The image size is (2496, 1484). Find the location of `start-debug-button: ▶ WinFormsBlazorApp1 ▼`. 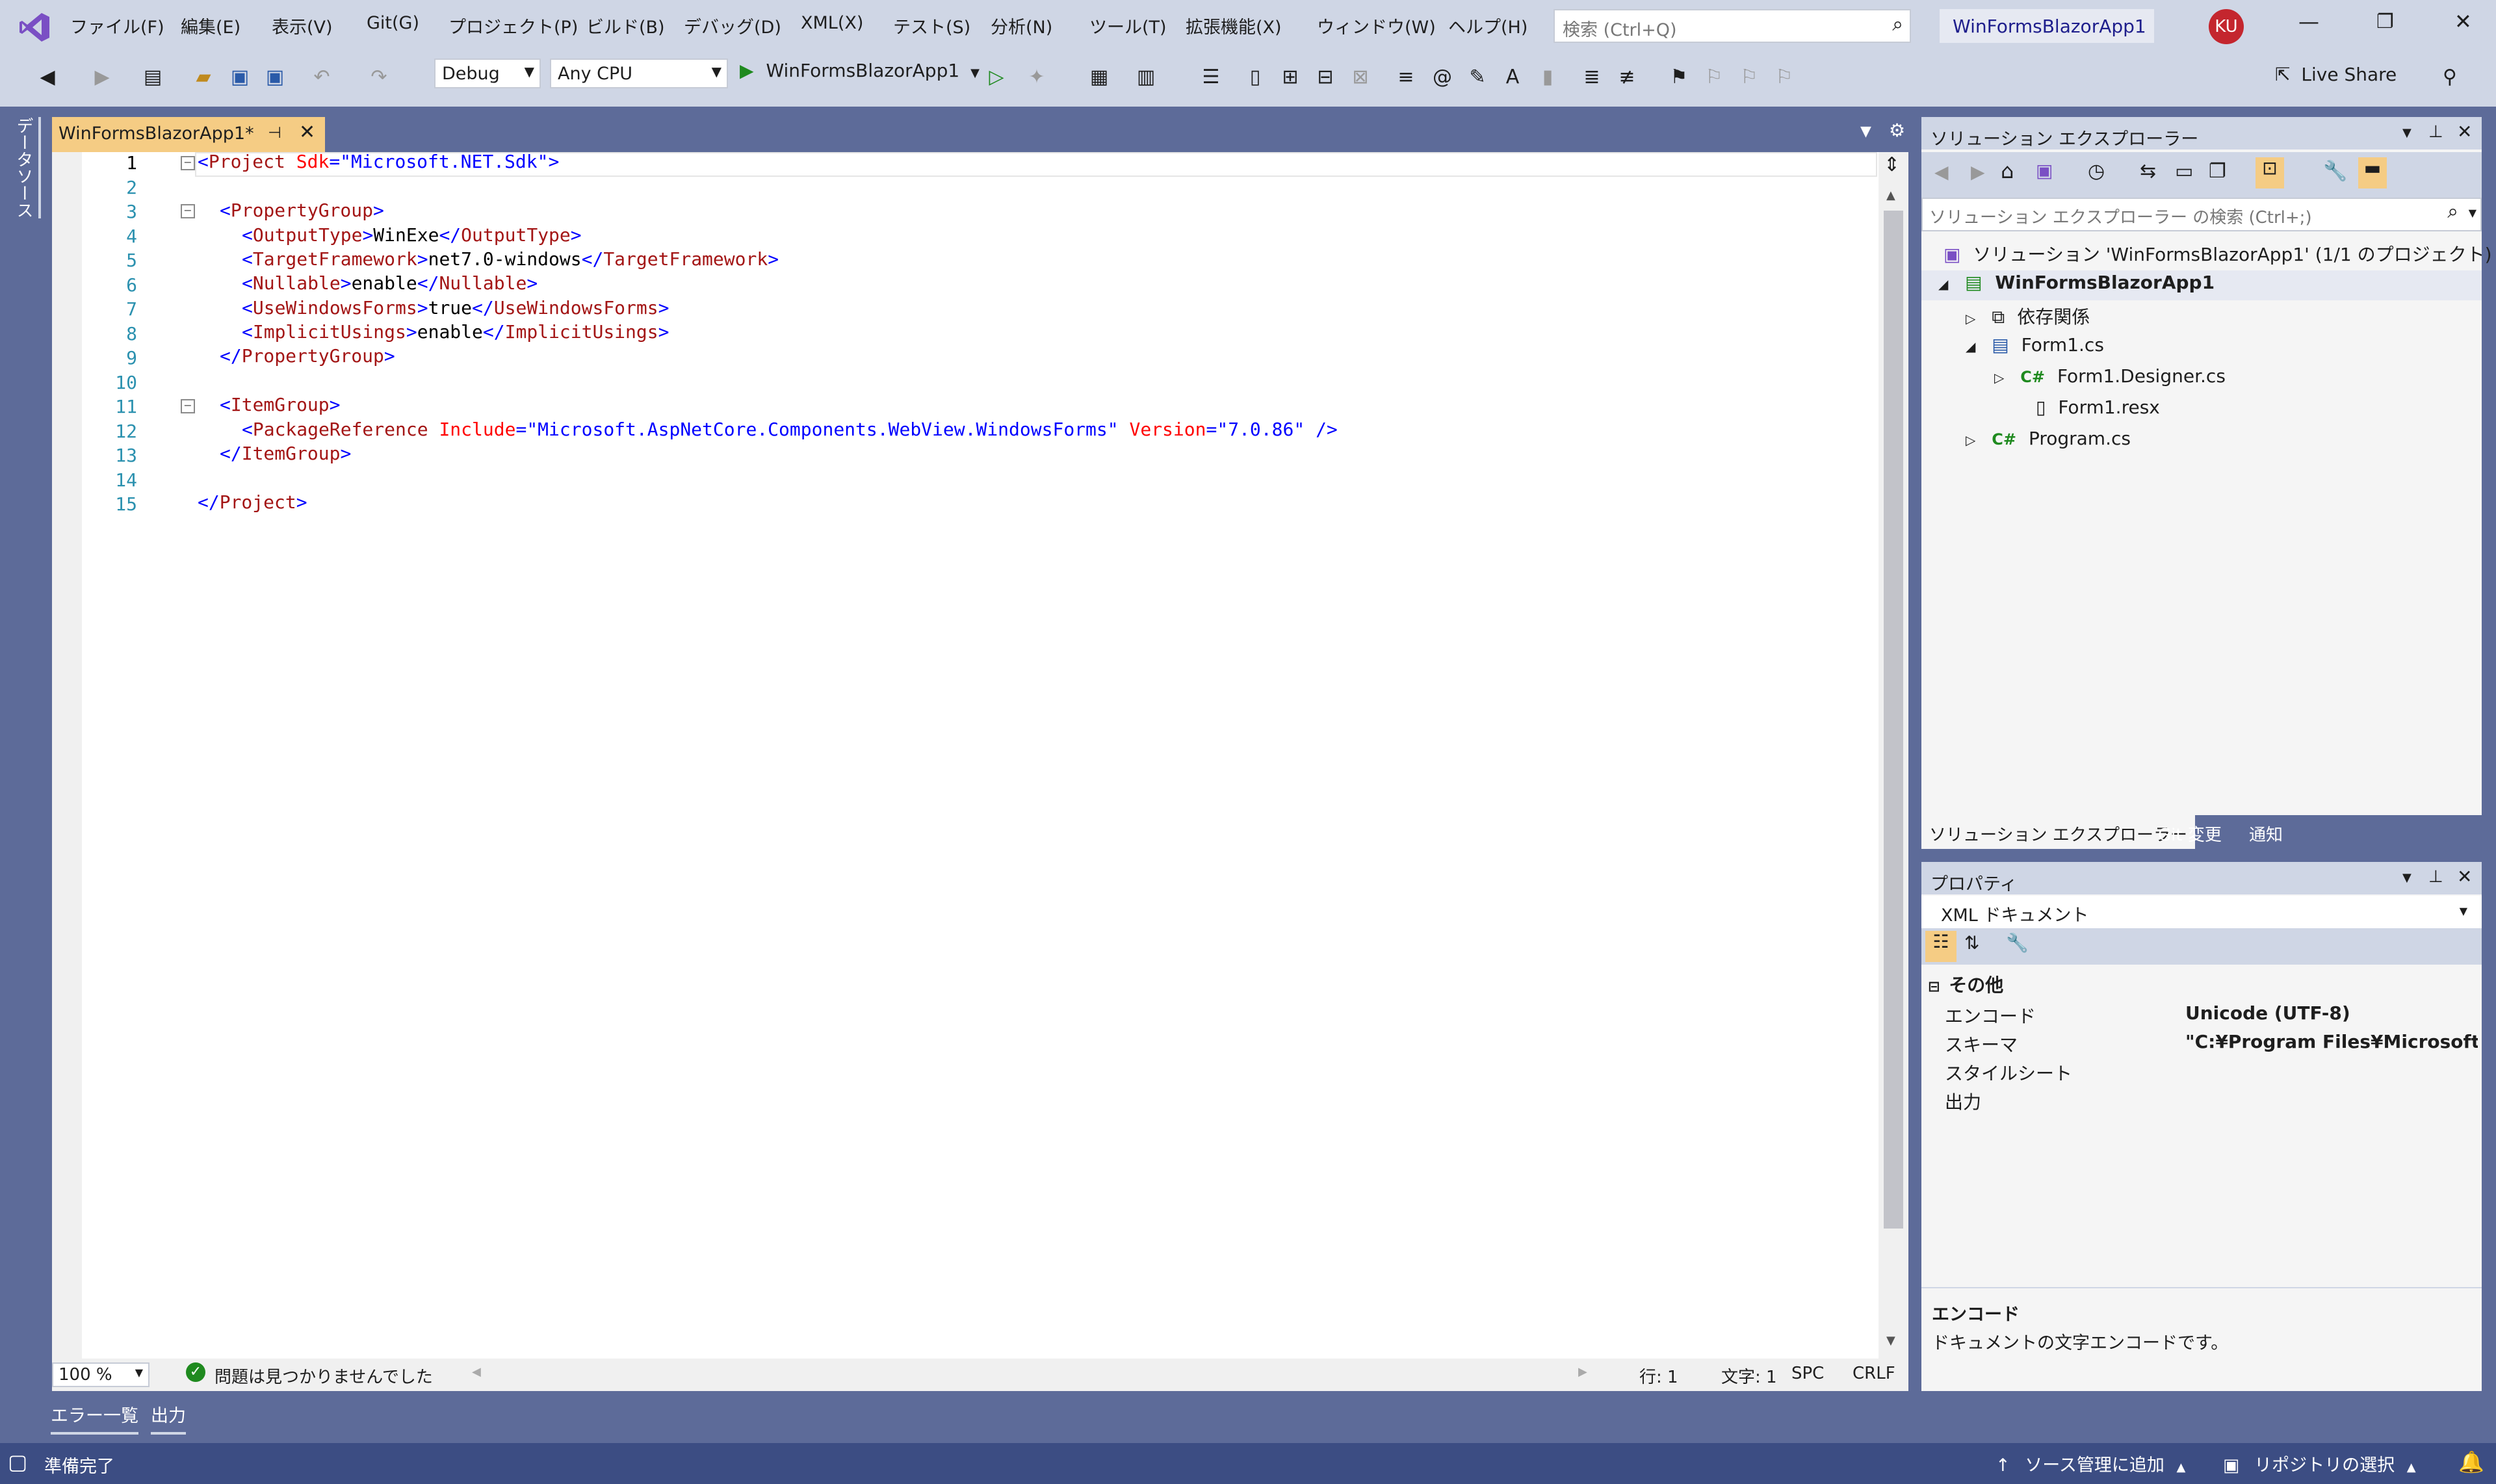

start-debug-button: ▶ WinFormsBlazorApp1 ▼ is located at coordinates (860, 75).